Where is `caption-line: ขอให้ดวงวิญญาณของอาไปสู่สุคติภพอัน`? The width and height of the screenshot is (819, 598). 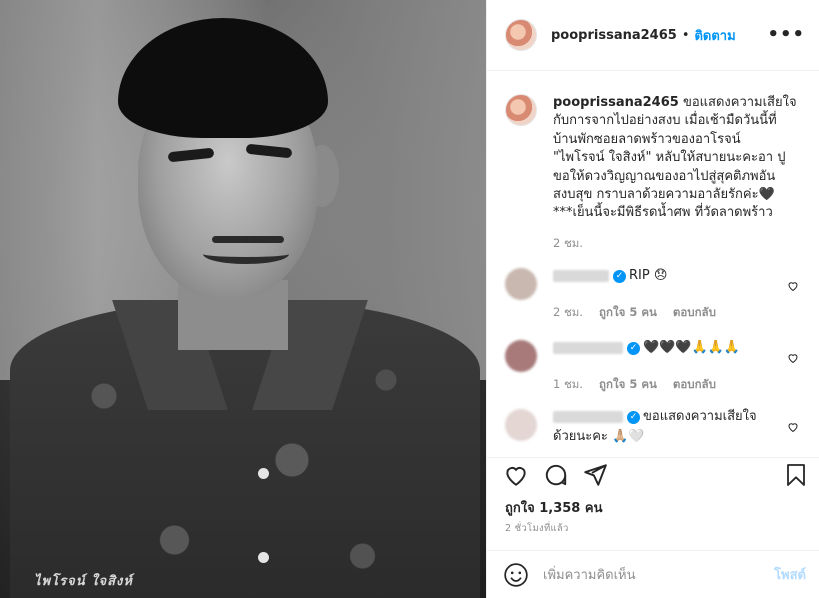 caption-line: ขอให้ดวงวิญญาณของอาไปสู่สุคติภพอัน is located at coordinates (664, 176).